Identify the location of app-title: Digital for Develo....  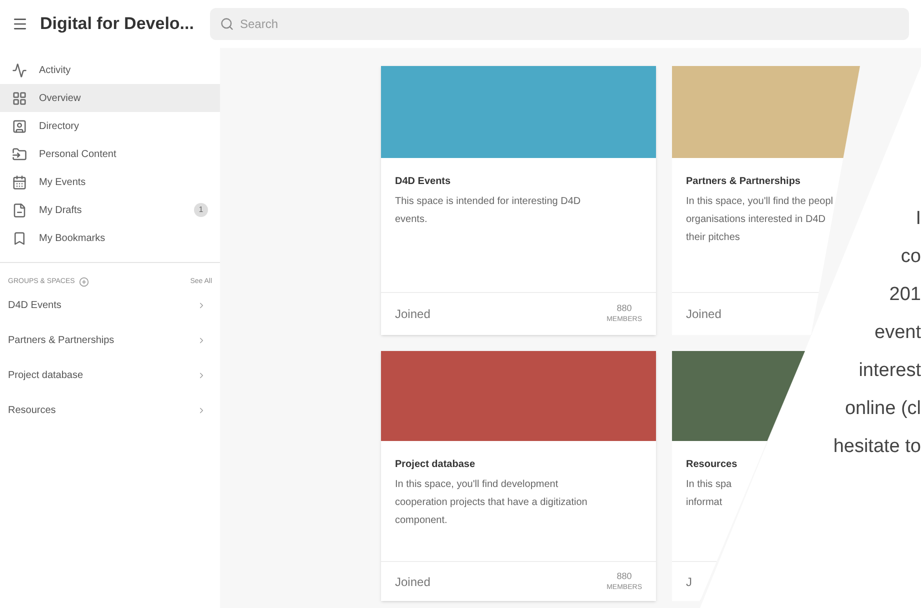
(117, 24).